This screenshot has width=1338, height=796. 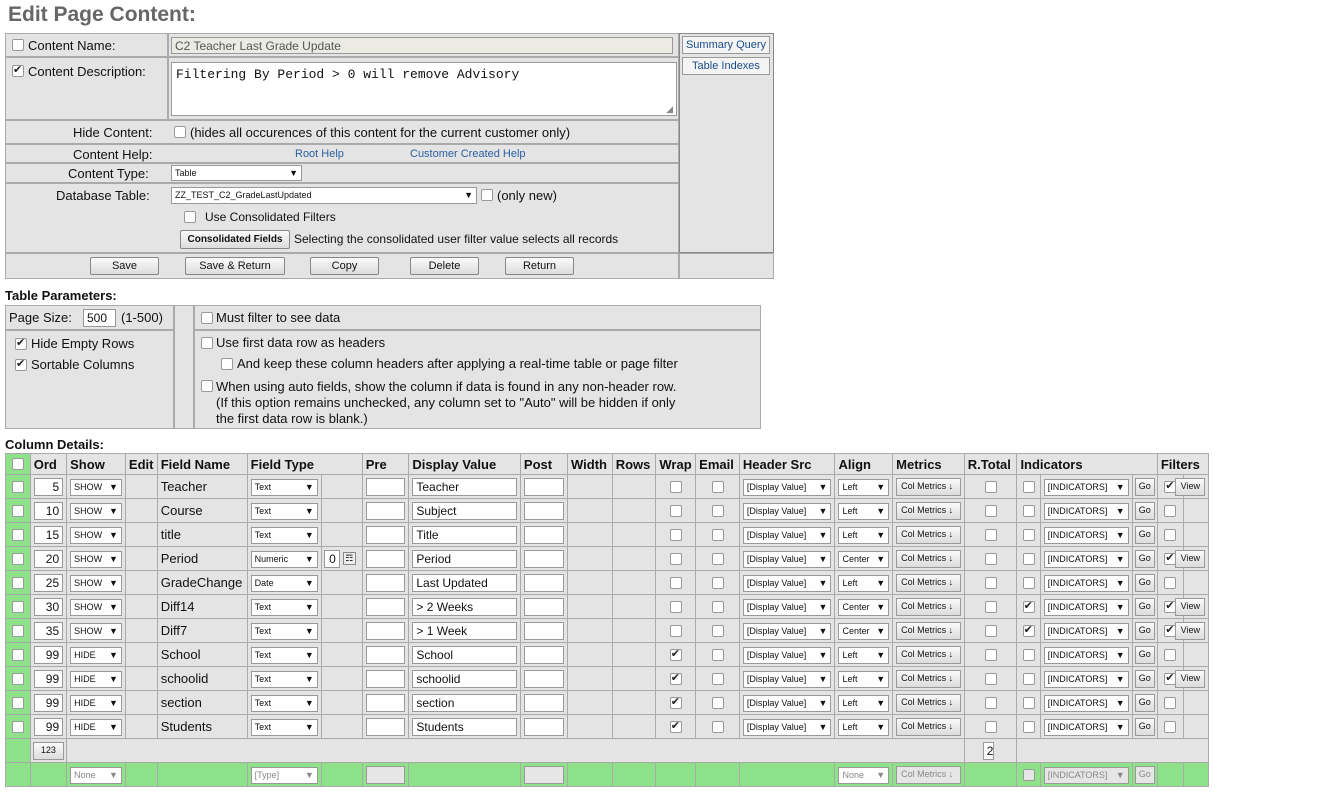 What do you see at coordinates (1183, 464) in the screenshot?
I see `header-filters: Filters` at bounding box center [1183, 464].